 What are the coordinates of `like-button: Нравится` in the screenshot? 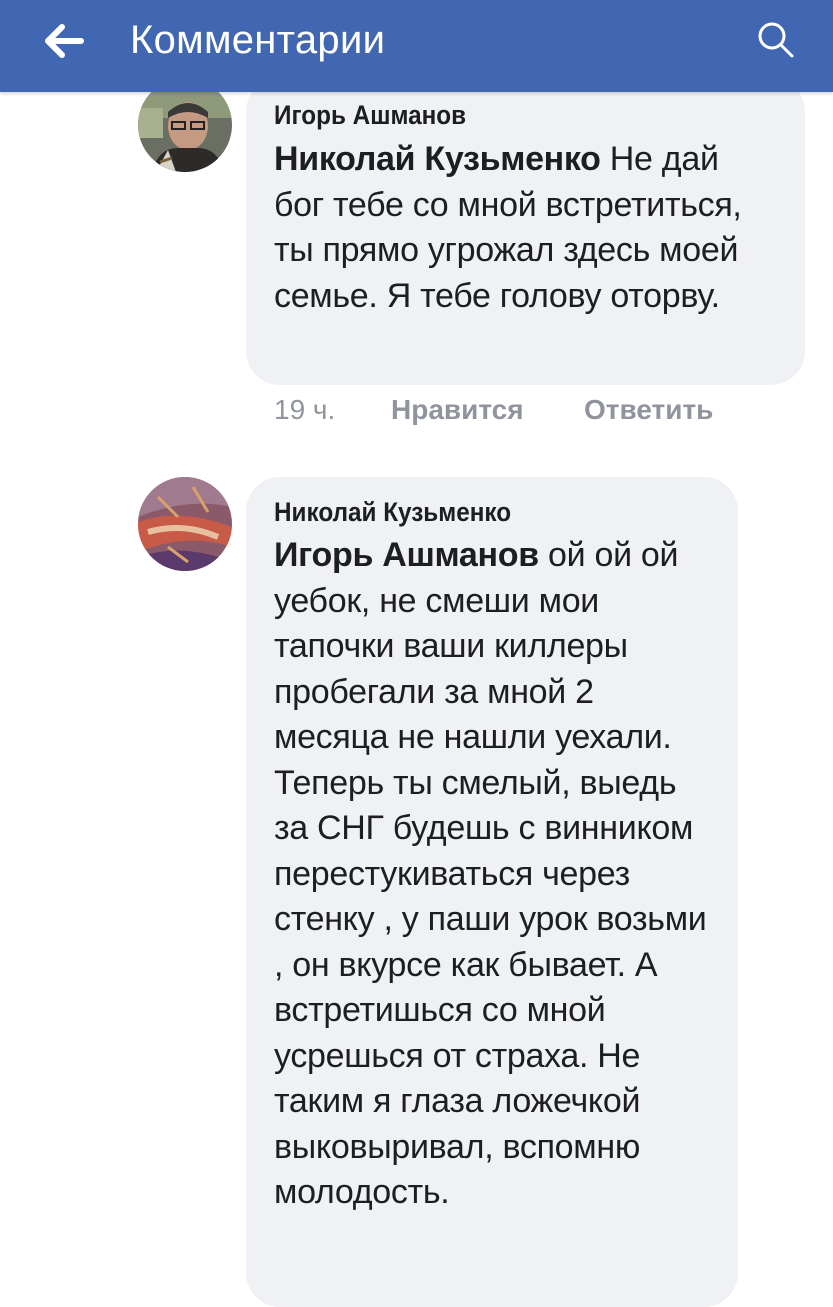 It's located at (457, 410).